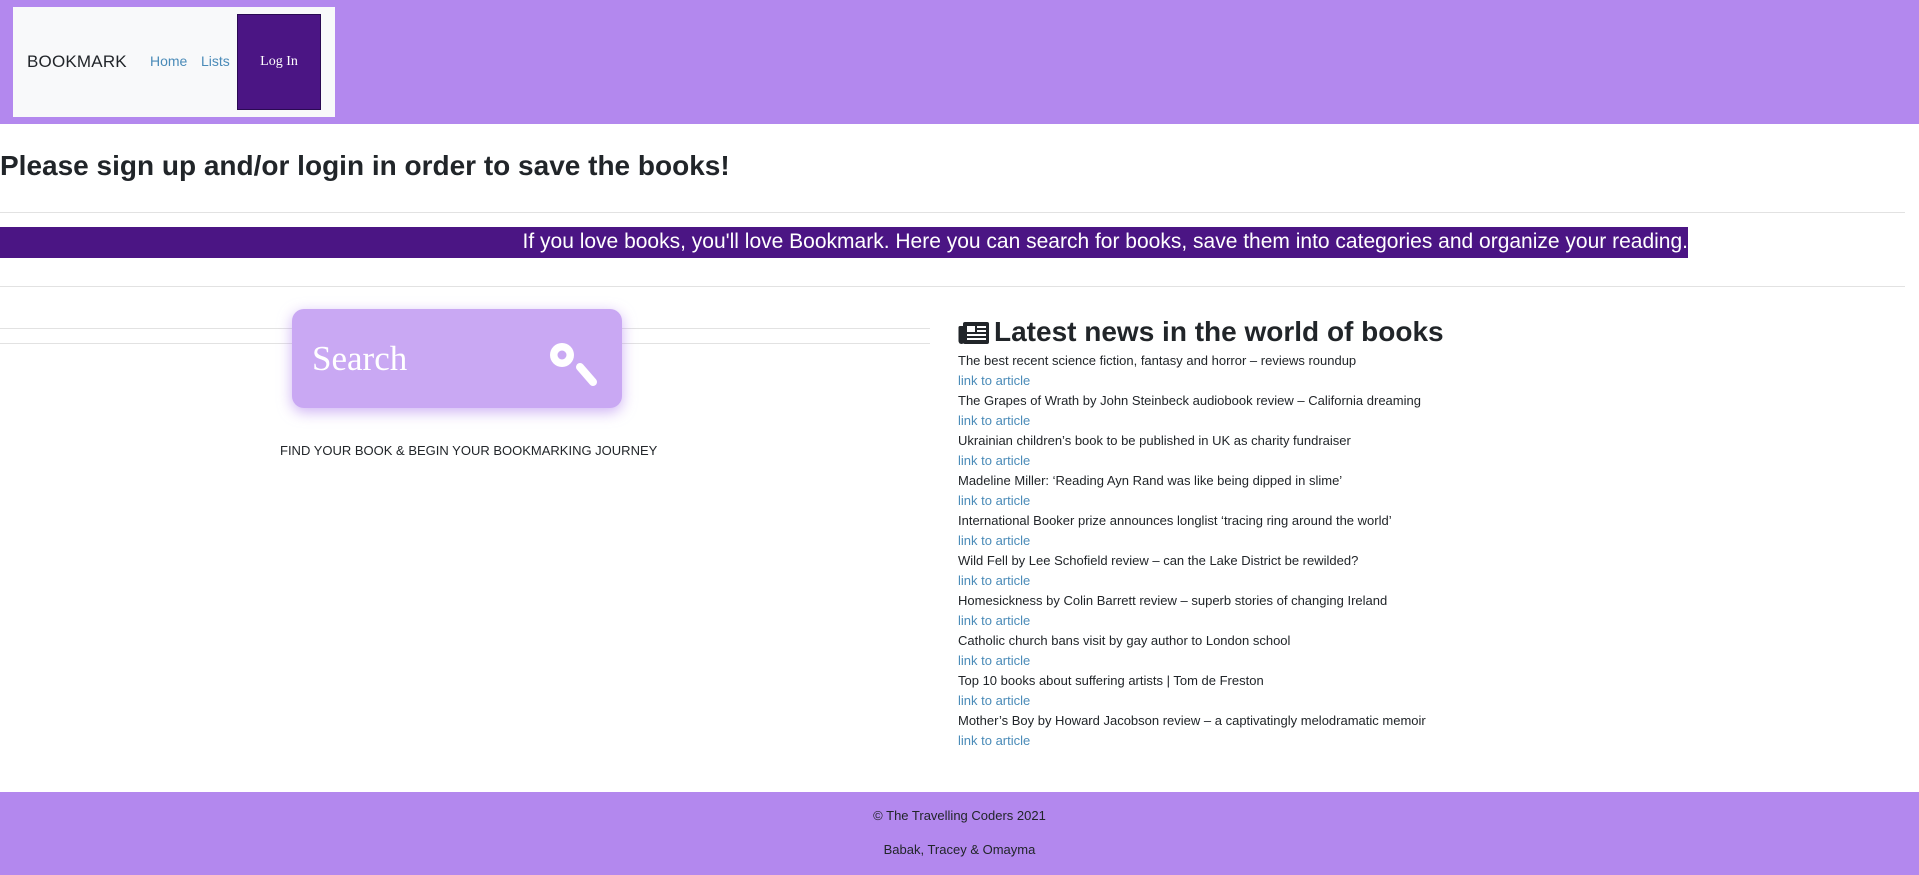  I want to click on news-heading-text: Latest news in the world of books, so click(1219, 331).